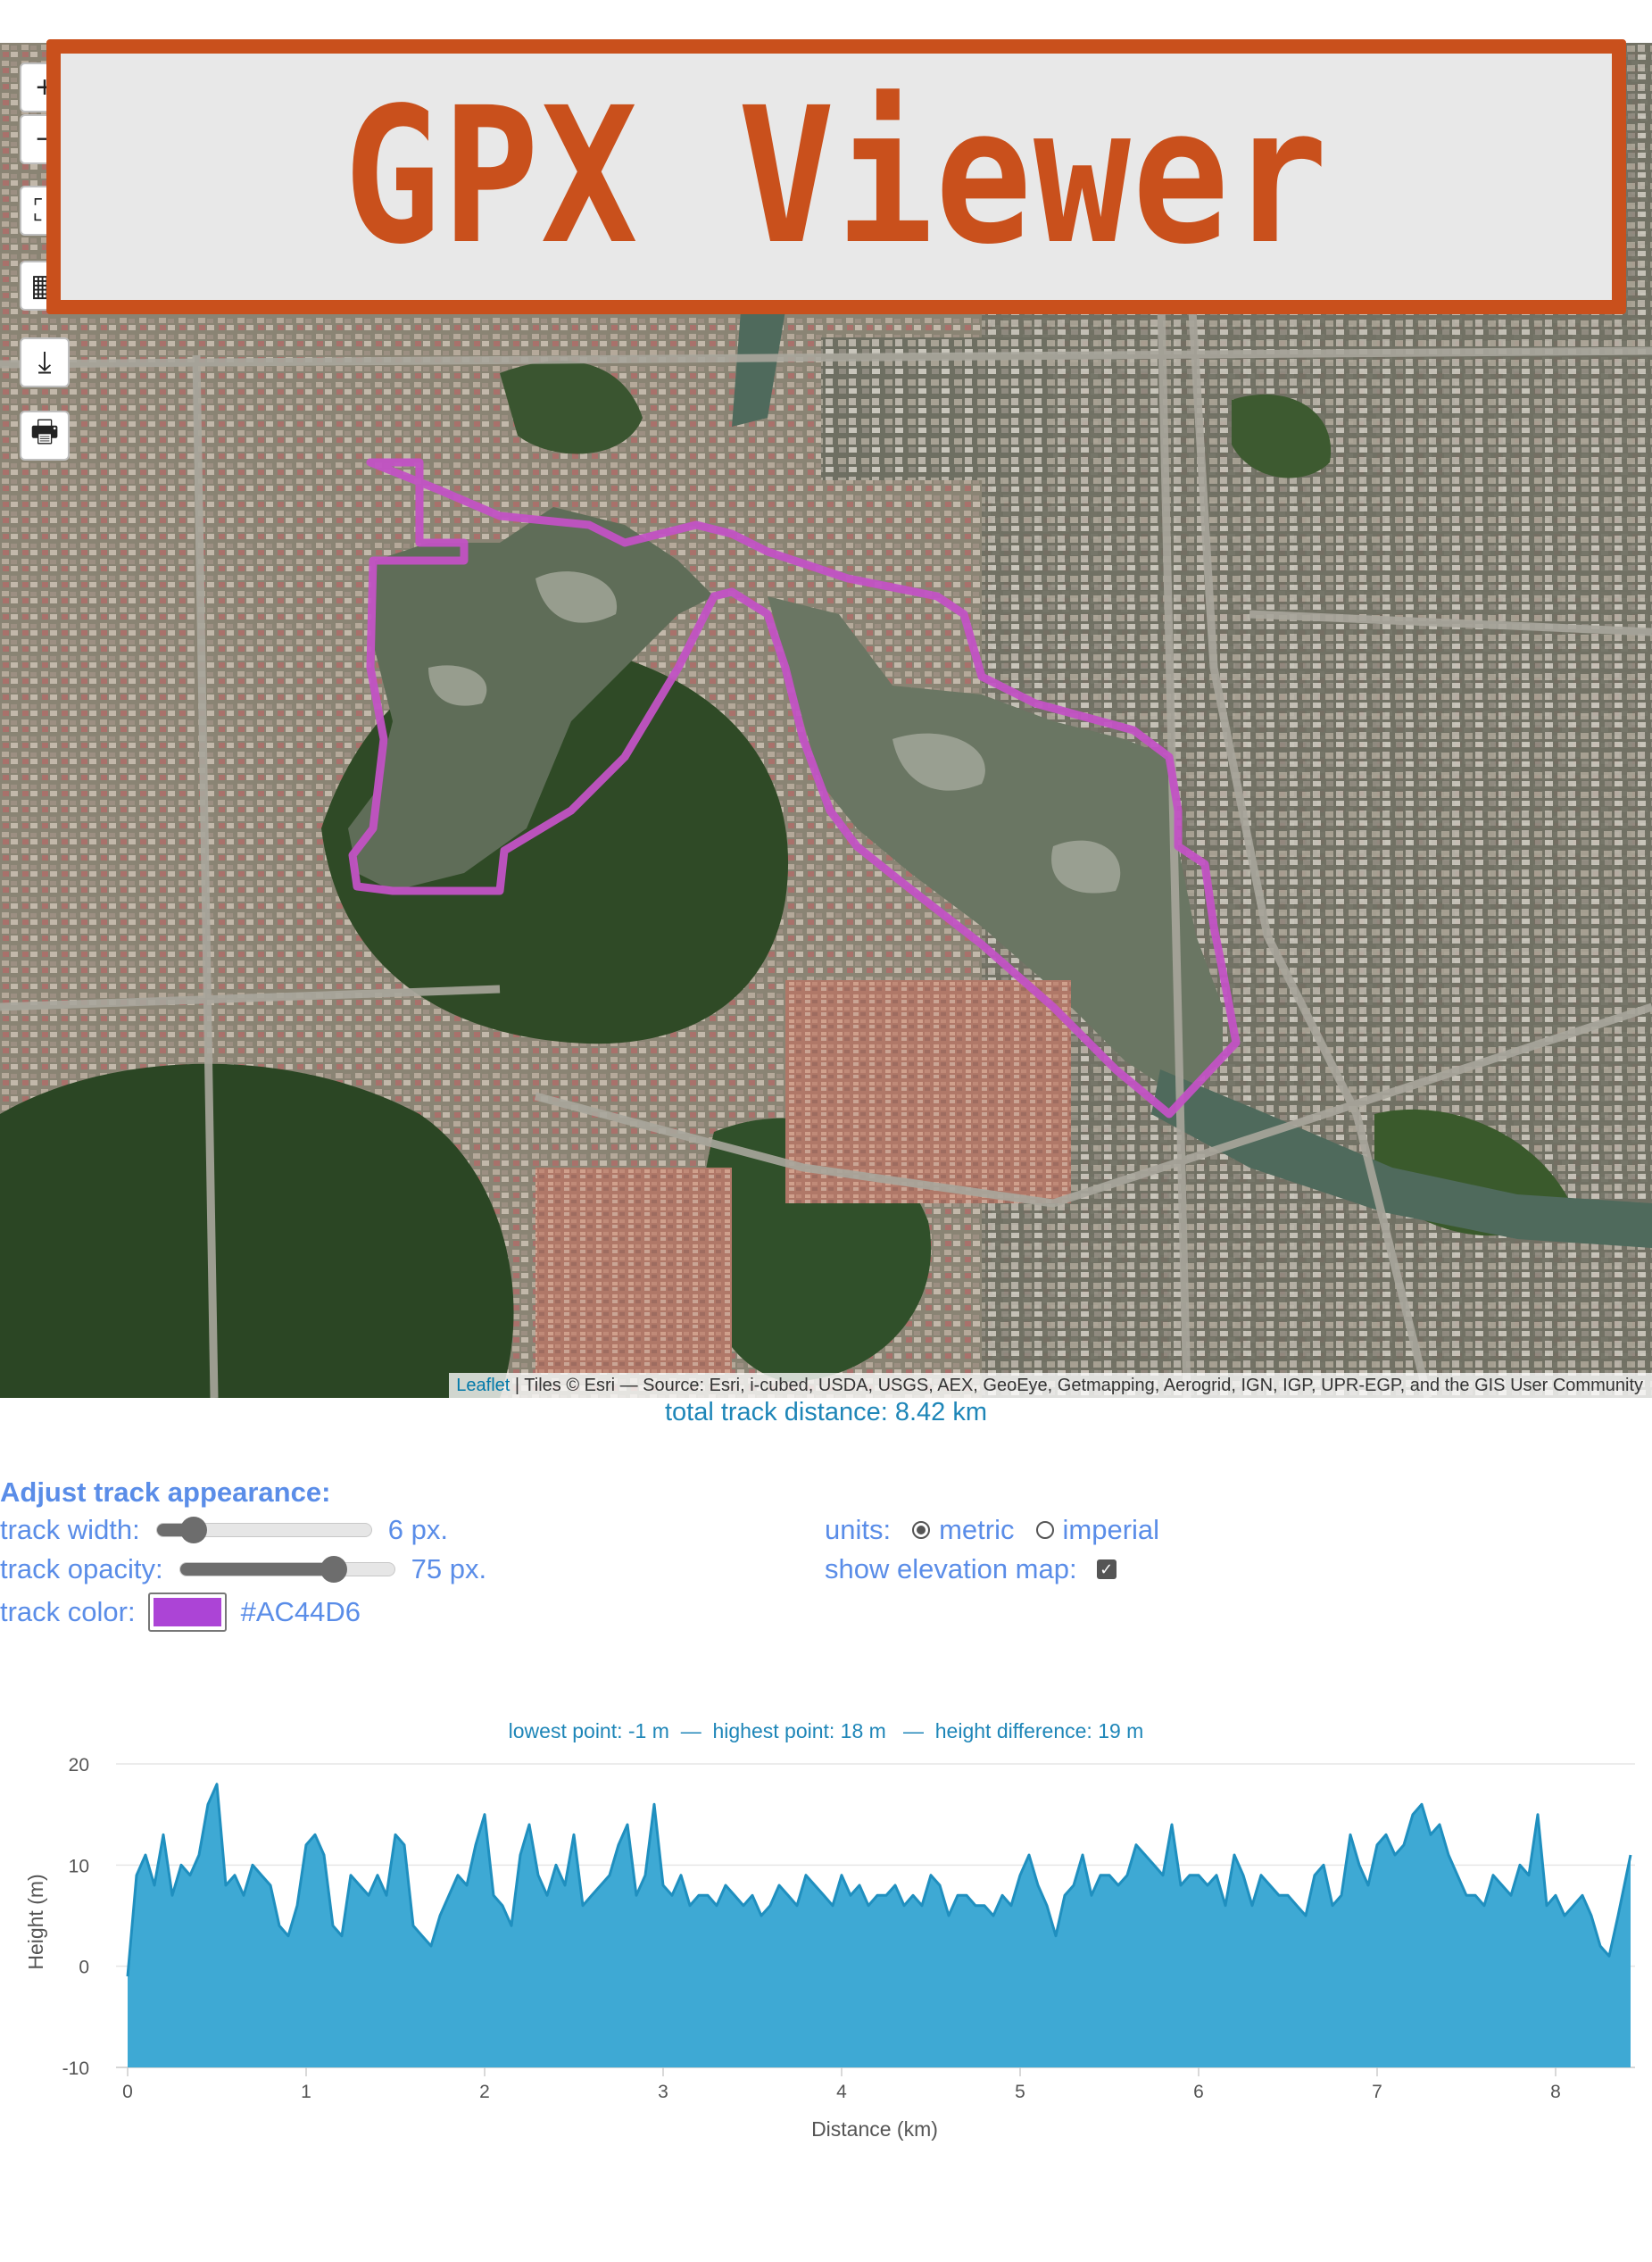 The width and height of the screenshot is (1652, 2262). Describe the element at coordinates (257, 1569) in the screenshot. I see `track-opacity-slider-fill` at that location.